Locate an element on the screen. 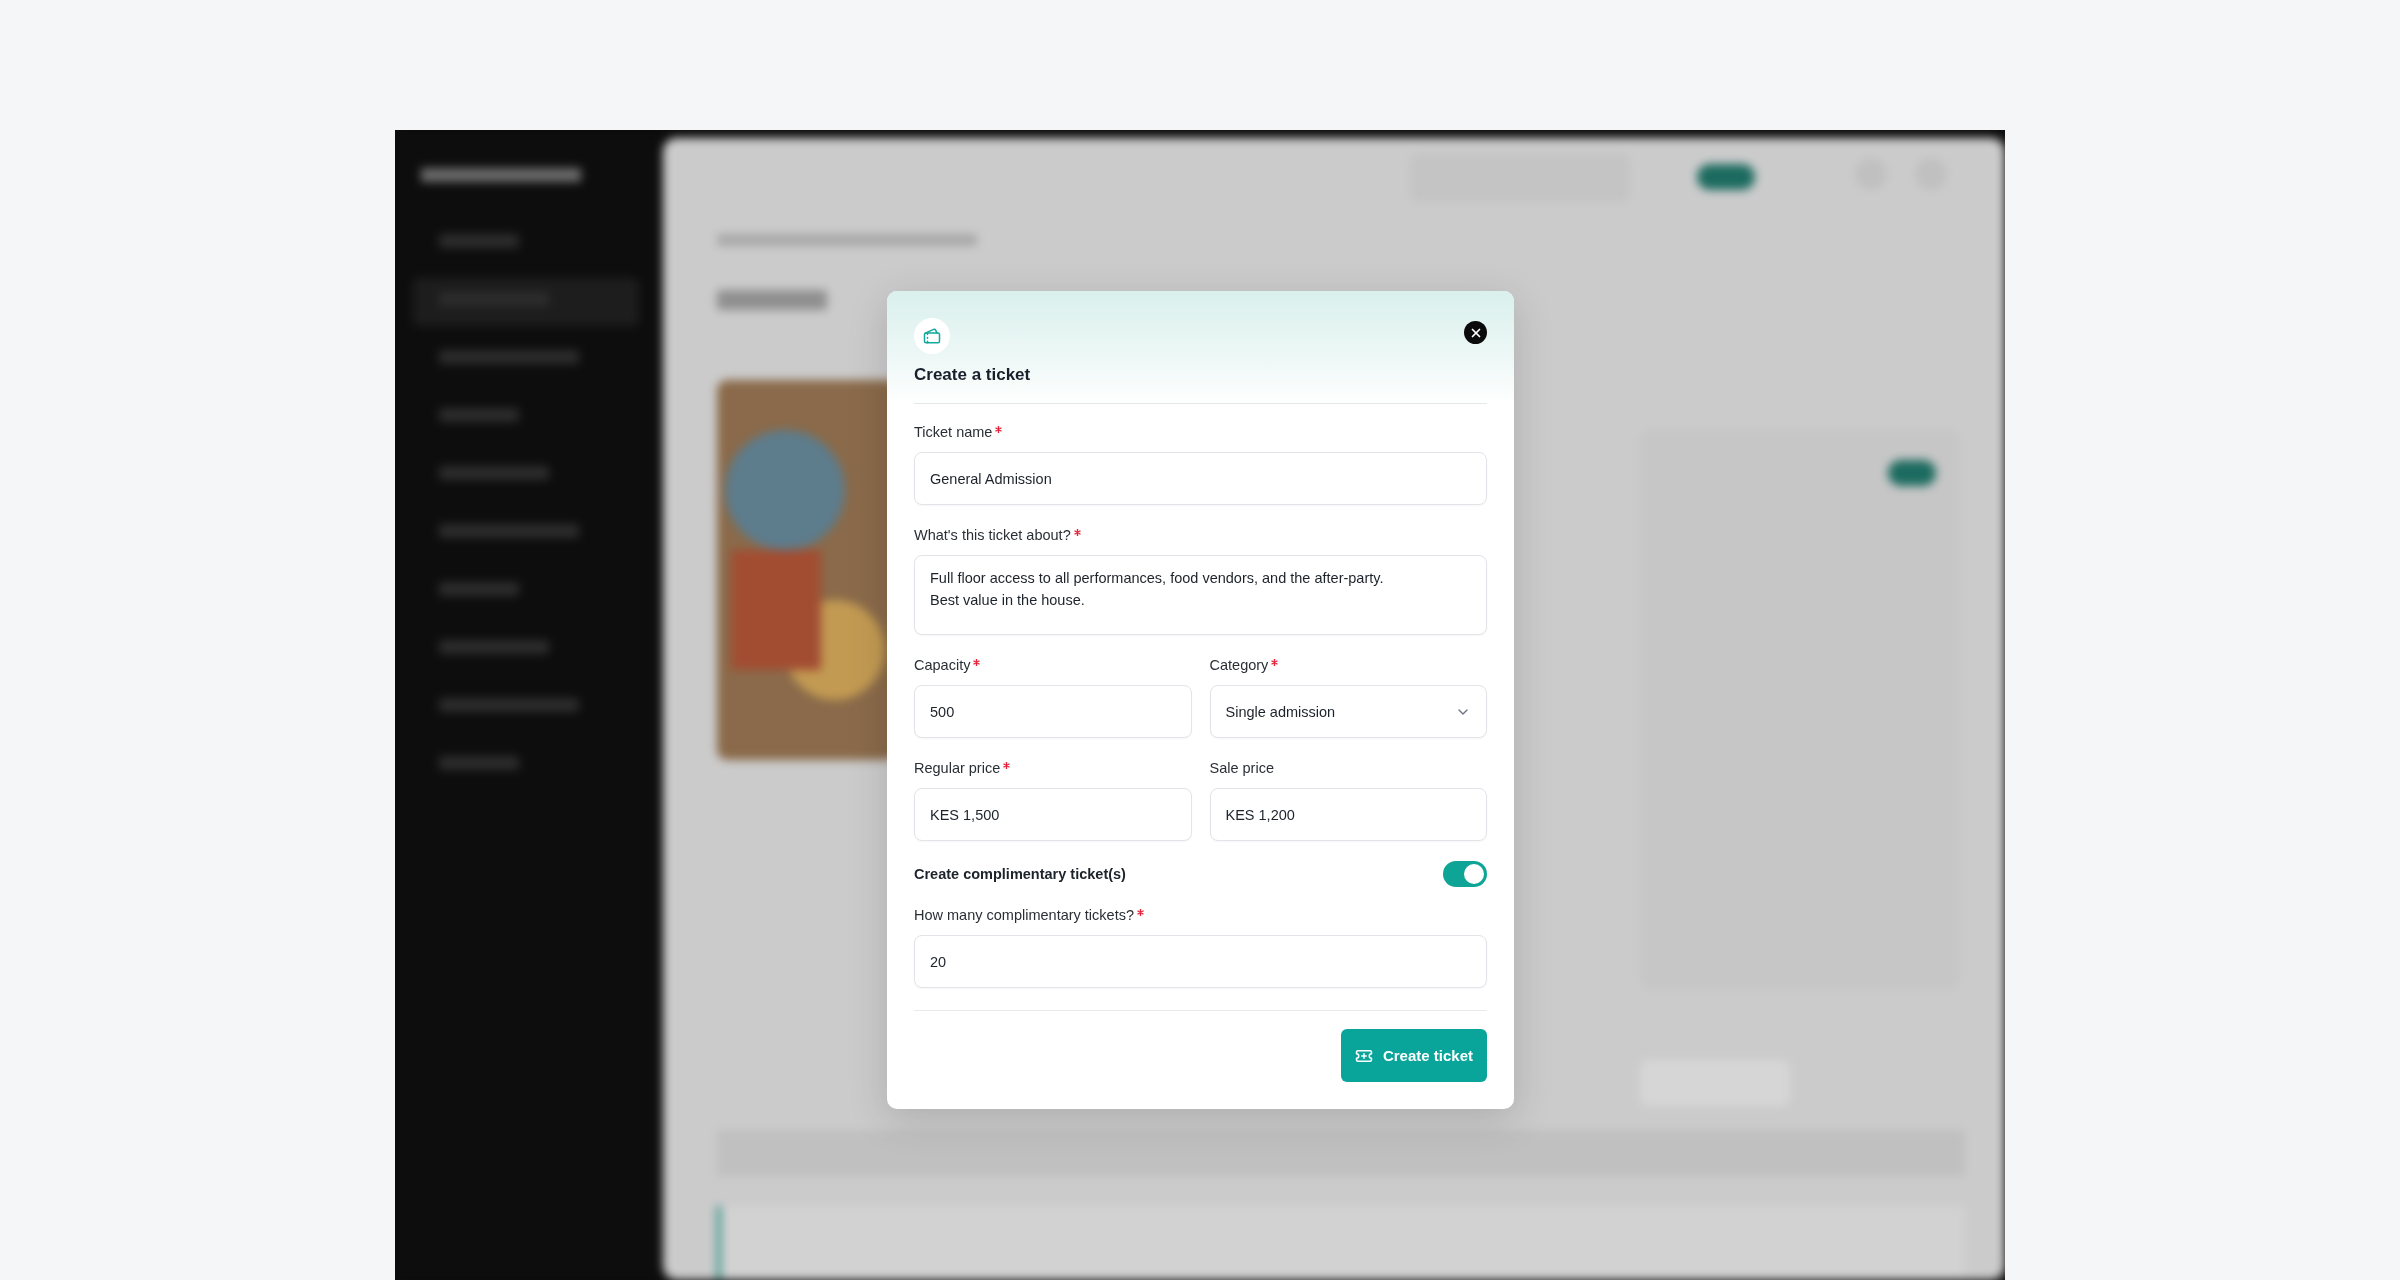 This screenshot has width=2400, height=1280. field-label: Regular price is located at coordinates (957, 768).